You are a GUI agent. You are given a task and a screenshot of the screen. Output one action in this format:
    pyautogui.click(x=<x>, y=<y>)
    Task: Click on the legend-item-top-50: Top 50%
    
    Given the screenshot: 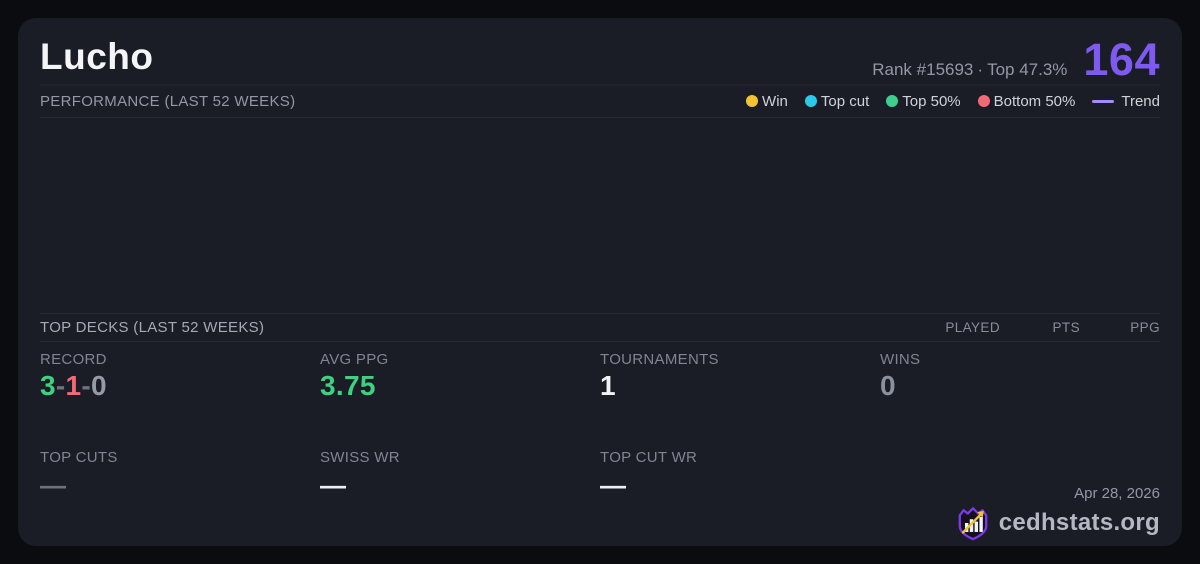 What is the action you would take?
    pyautogui.click(x=923, y=101)
    